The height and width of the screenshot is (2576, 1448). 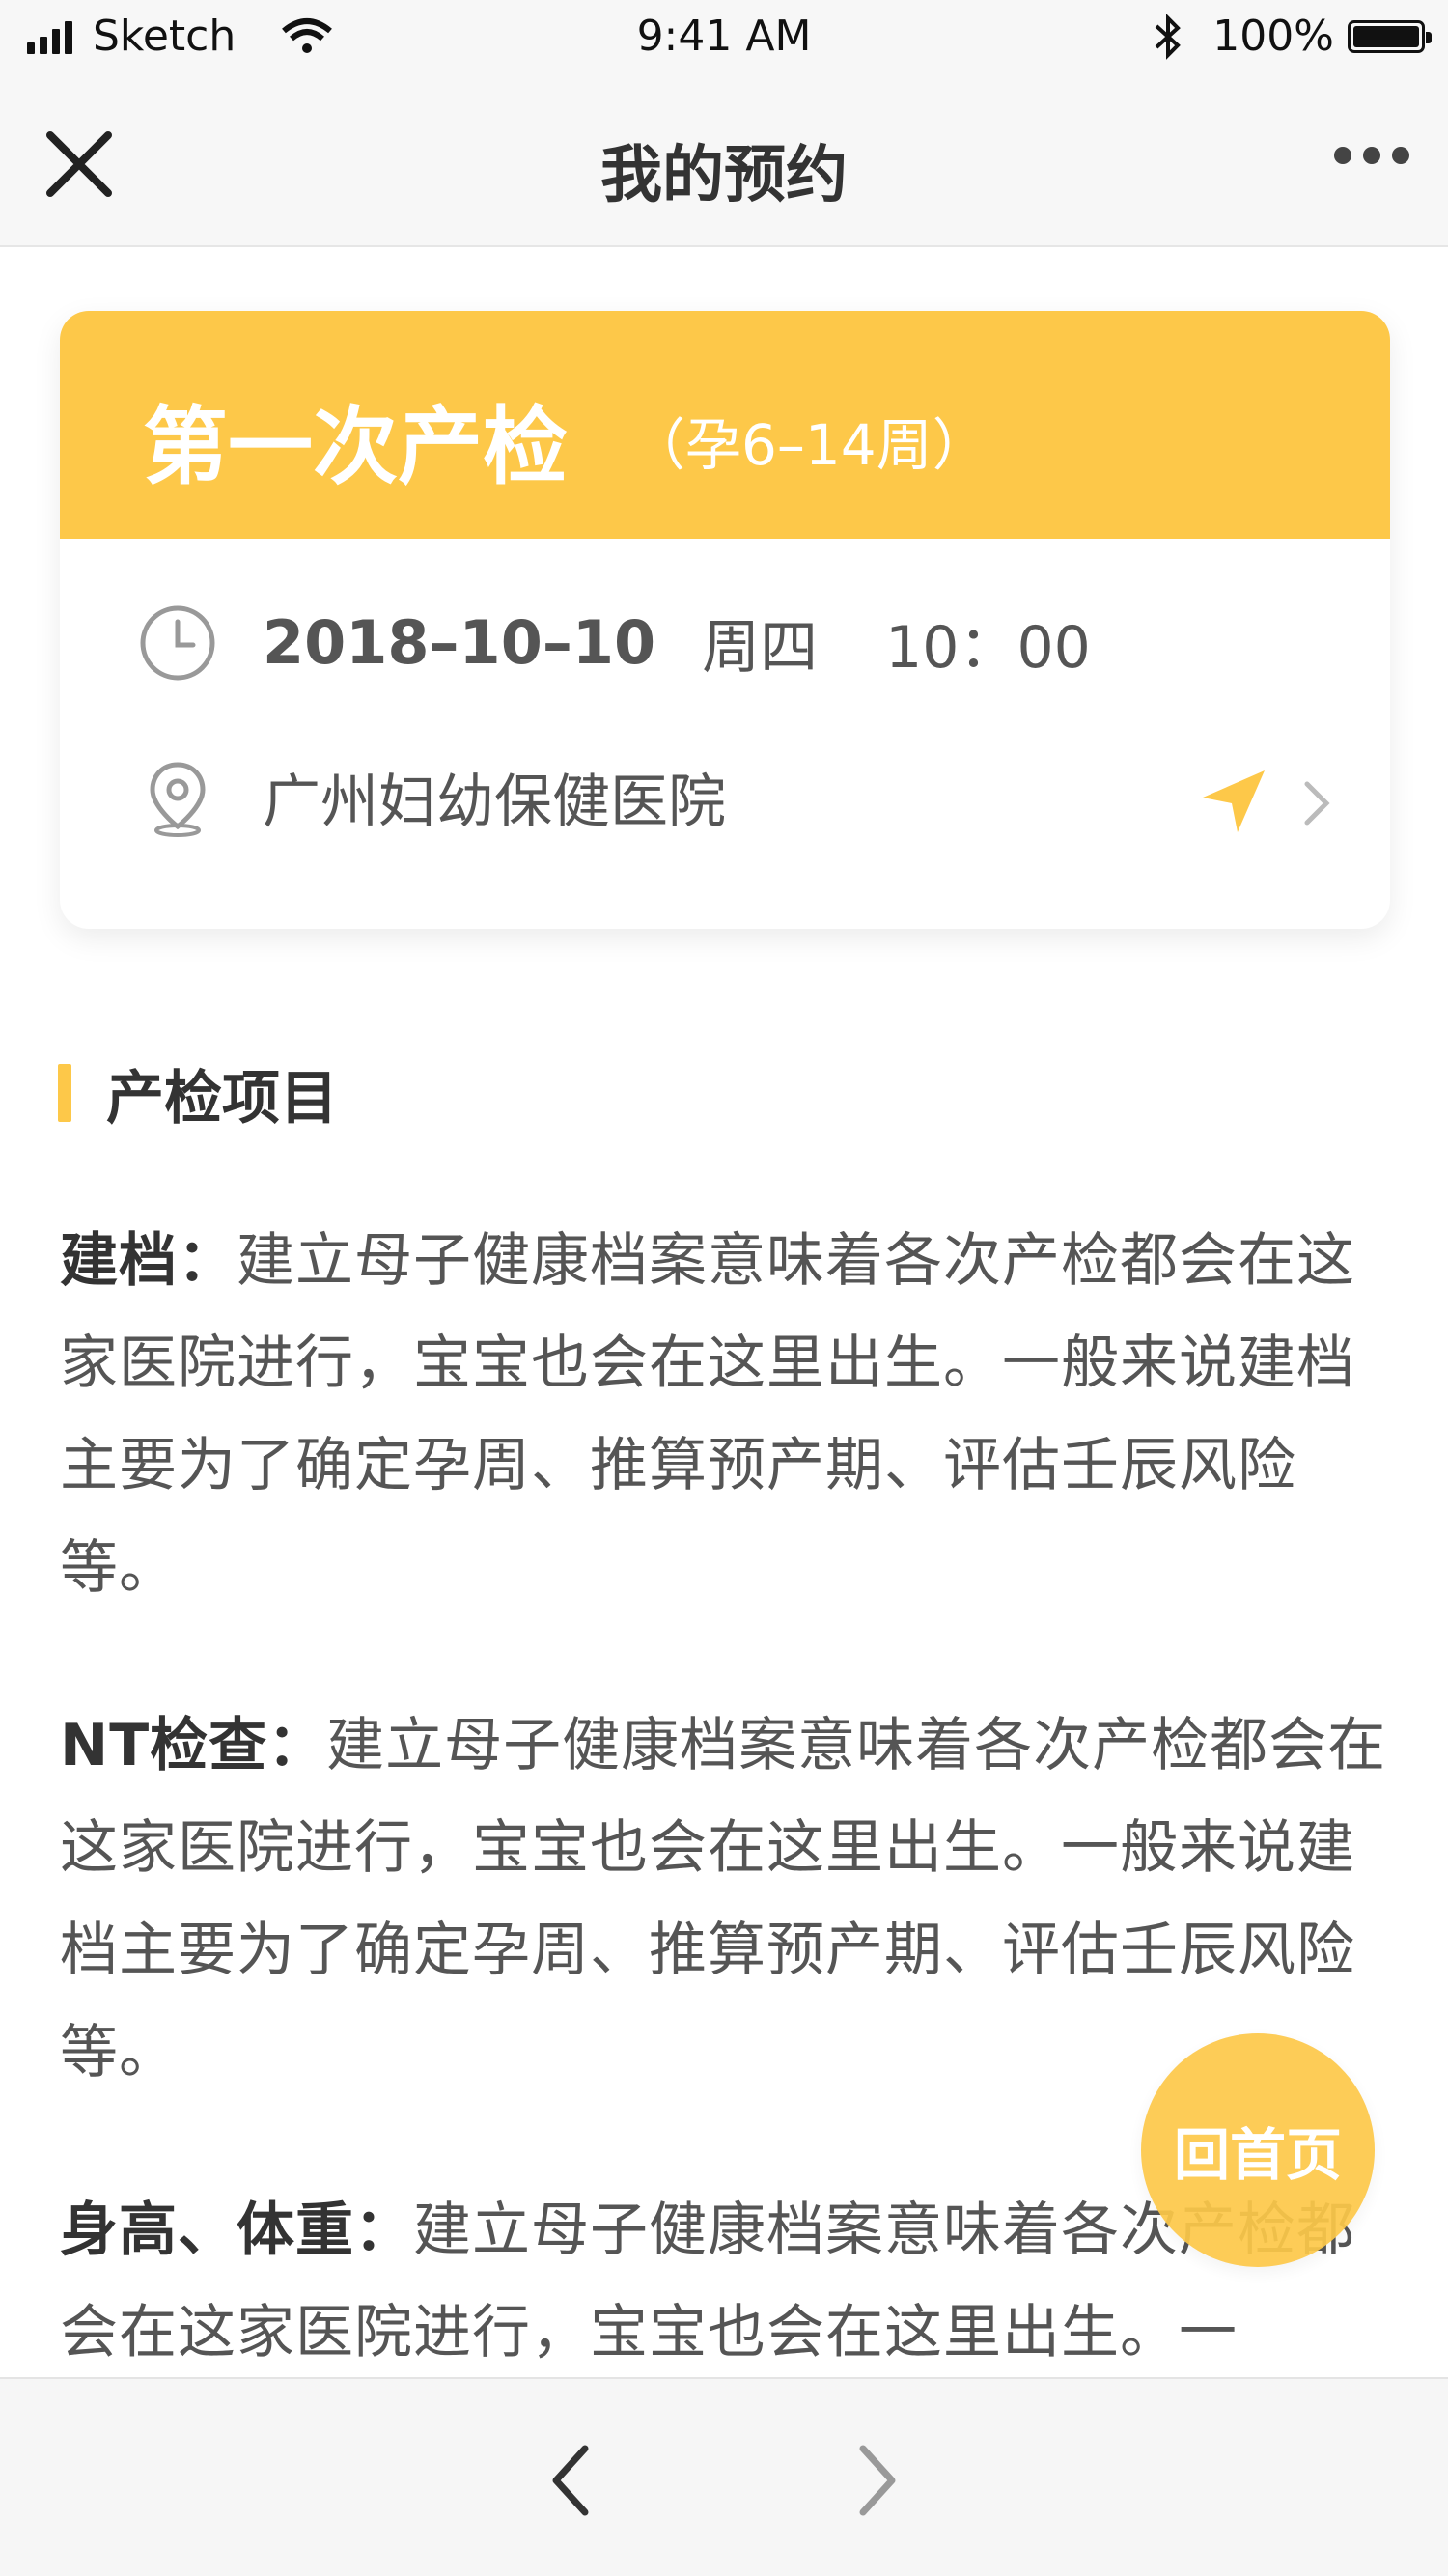 What do you see at coordinates (1366, 156) in the screenshot?
I see `more-icon` at bounding box center [1366, 156].